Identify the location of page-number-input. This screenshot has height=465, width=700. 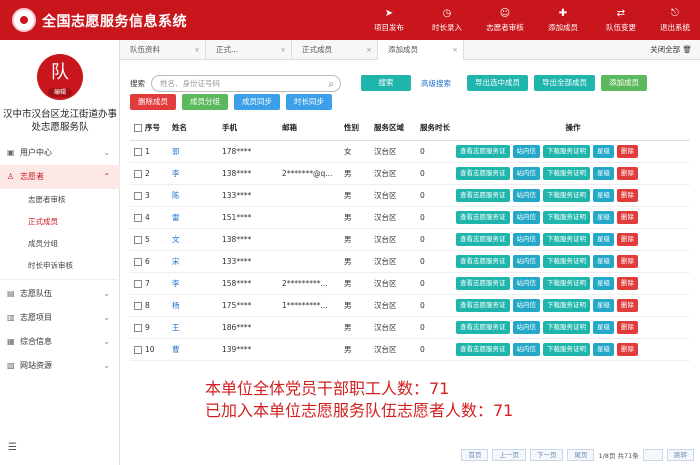
(652, 455).